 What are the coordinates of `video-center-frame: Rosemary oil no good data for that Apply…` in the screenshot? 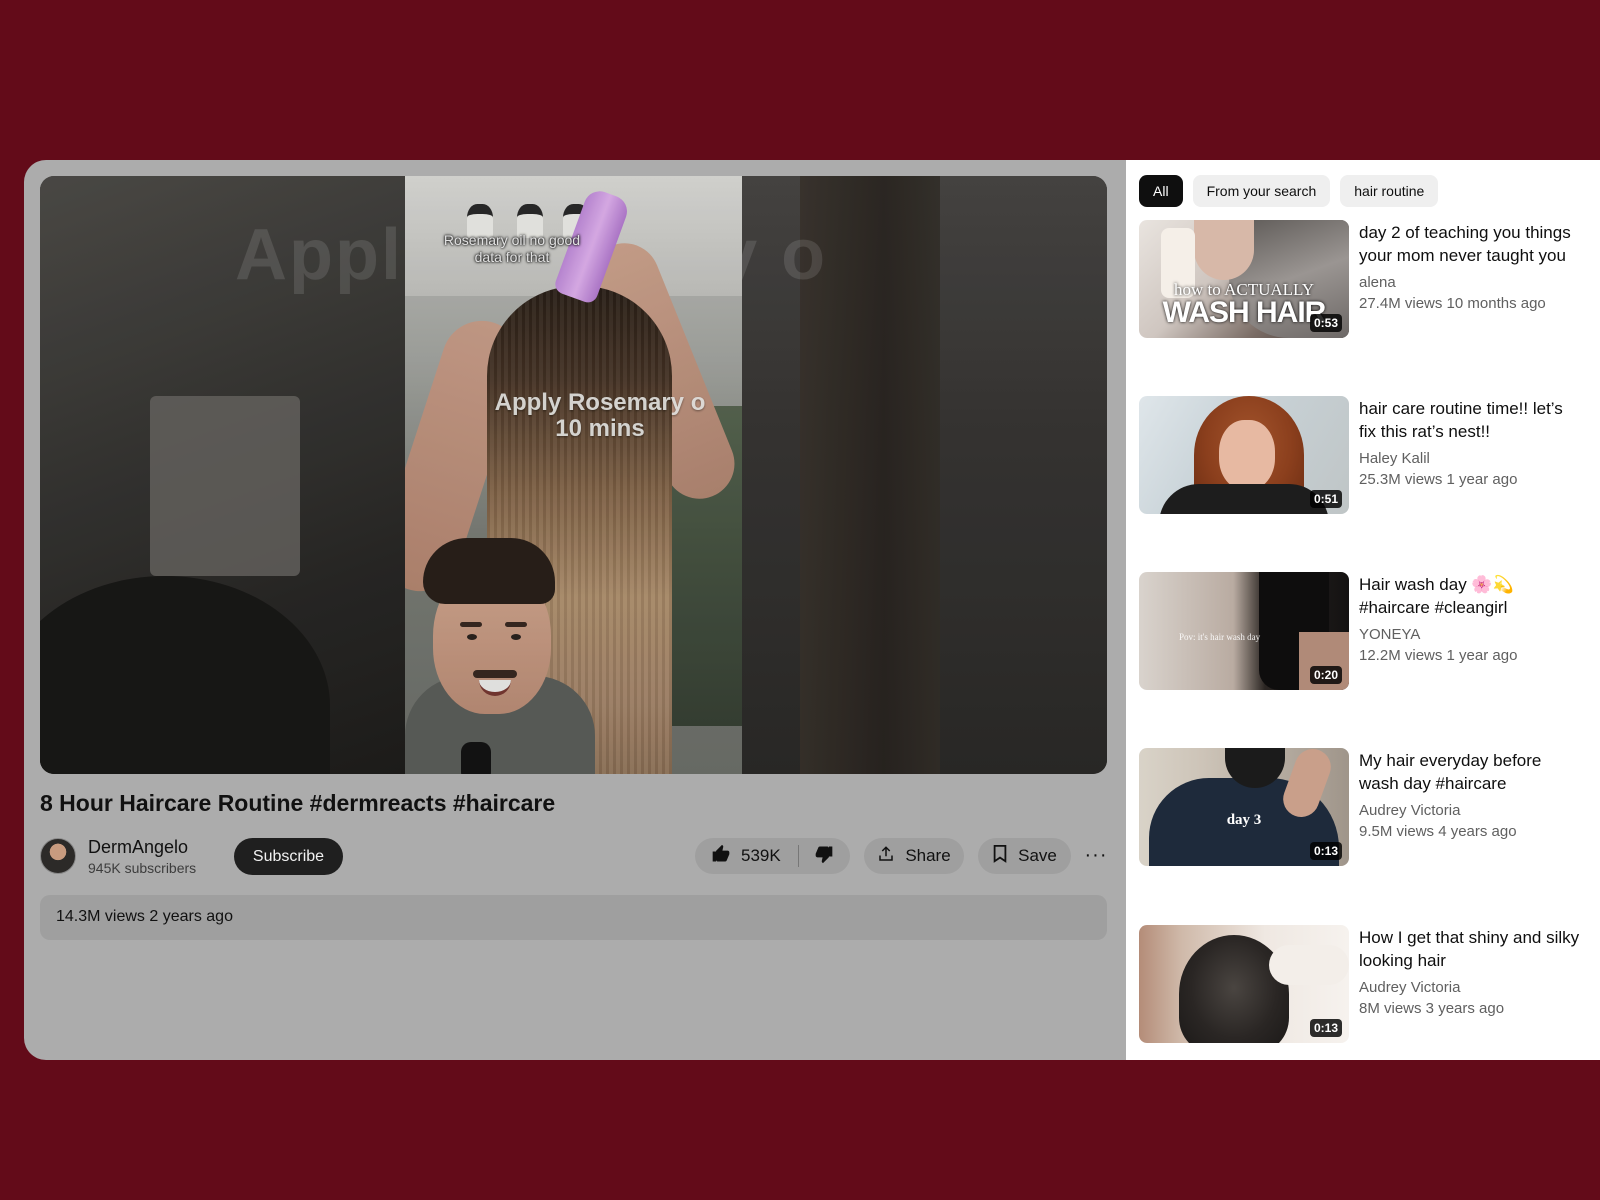 It's located at (573, 475).